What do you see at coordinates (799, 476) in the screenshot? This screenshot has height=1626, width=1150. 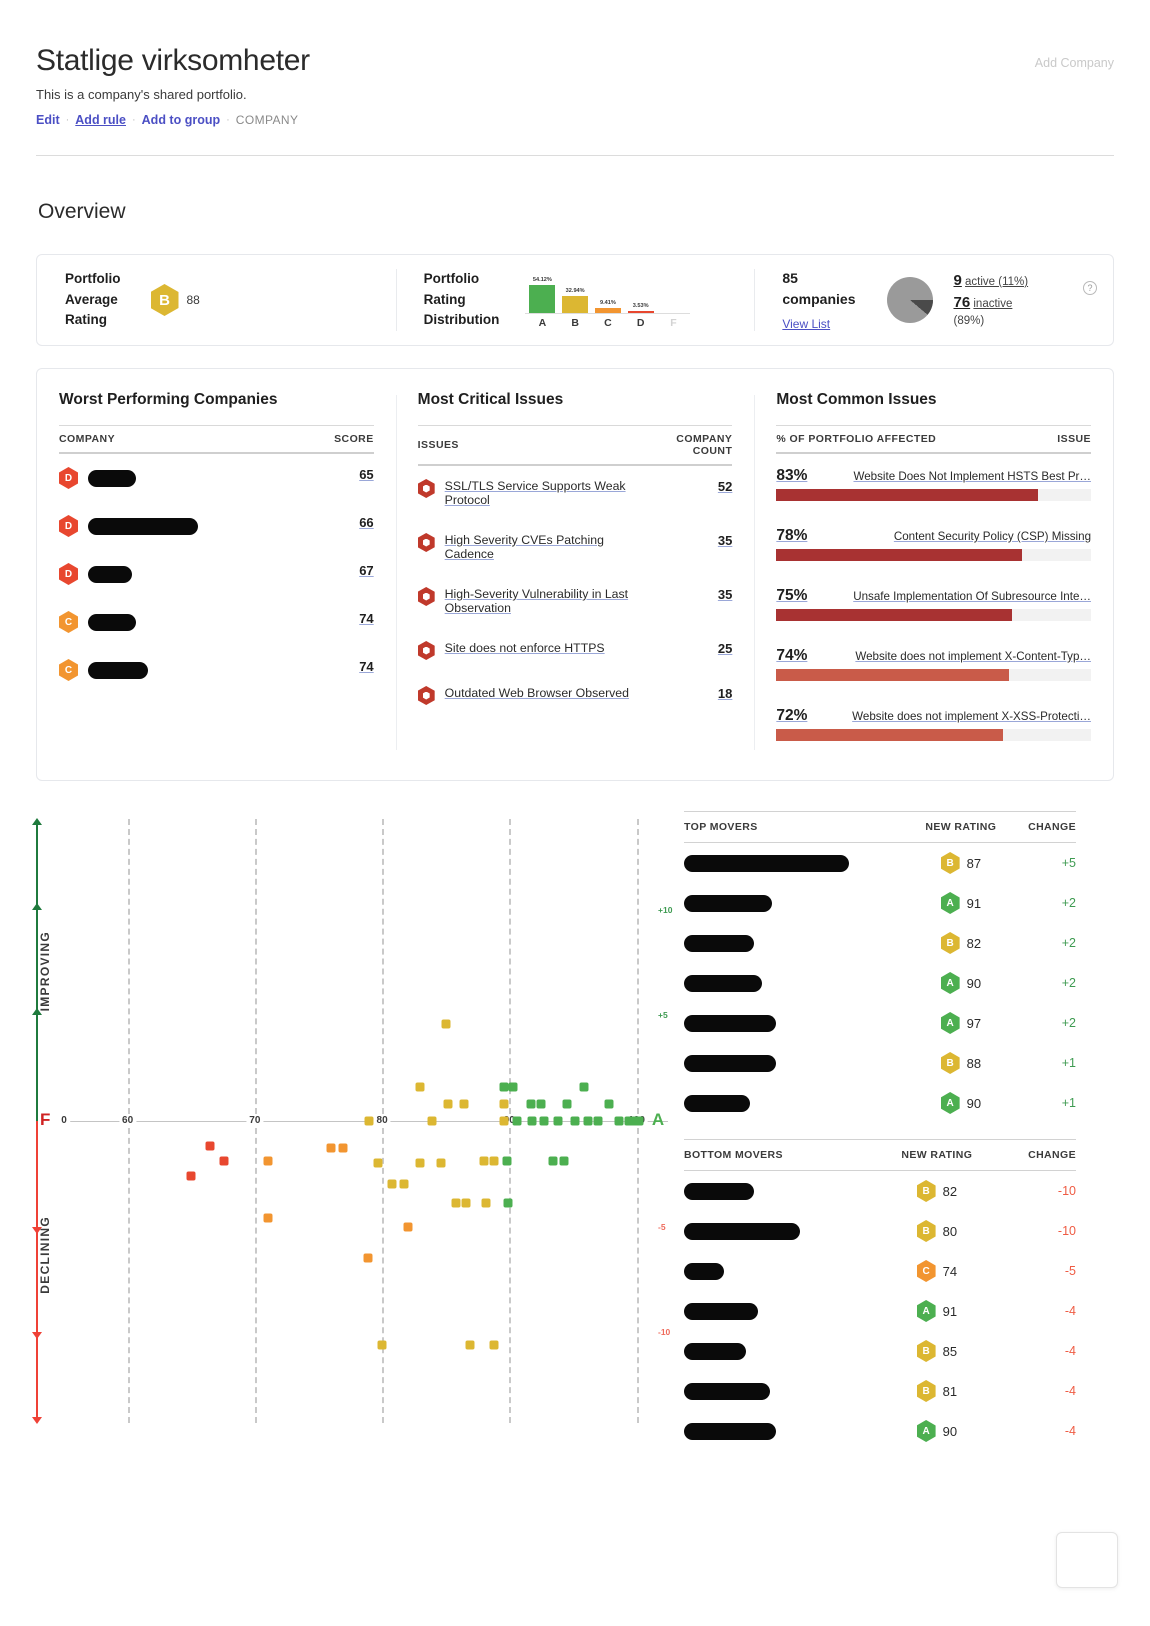 I see `portfolio-percent: 83%` at bounding box center [799, 476].